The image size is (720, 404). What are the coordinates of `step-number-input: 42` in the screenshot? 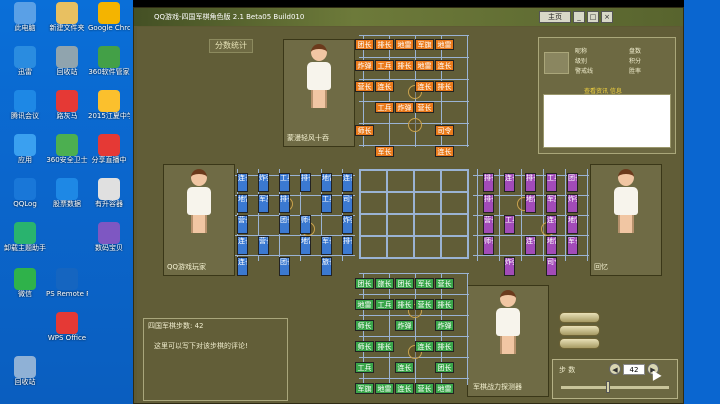 It's located at (634, 369).